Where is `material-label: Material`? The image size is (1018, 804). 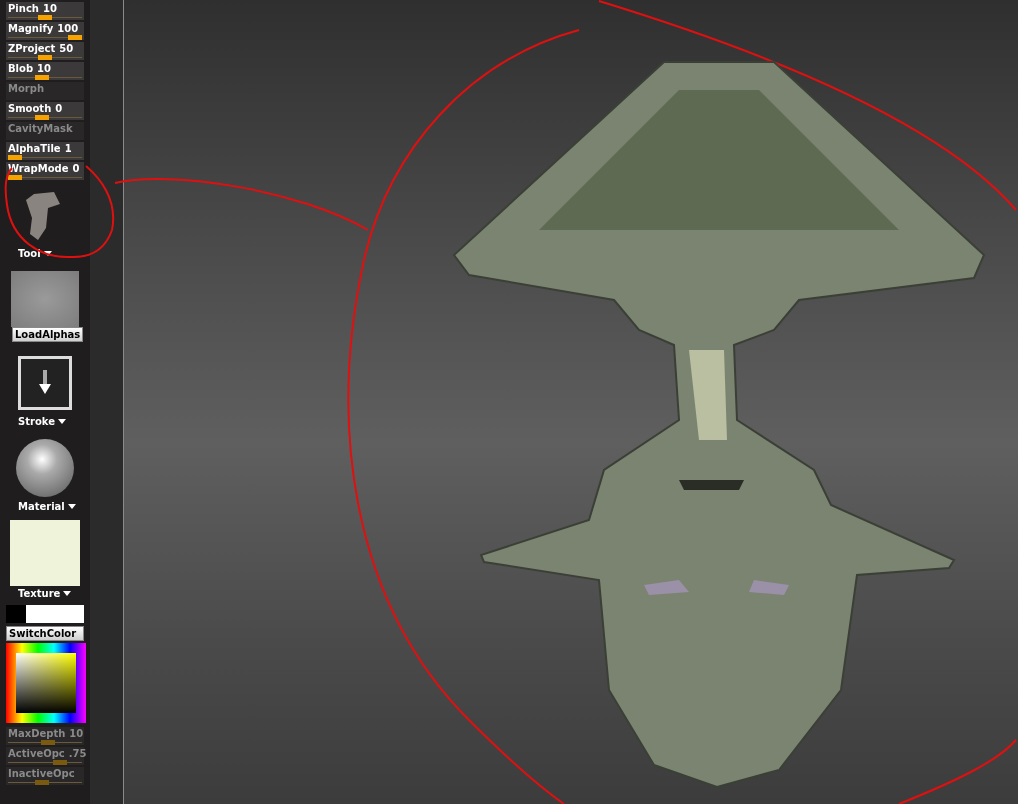 material-label: Material is located at coordinates (41, 506).